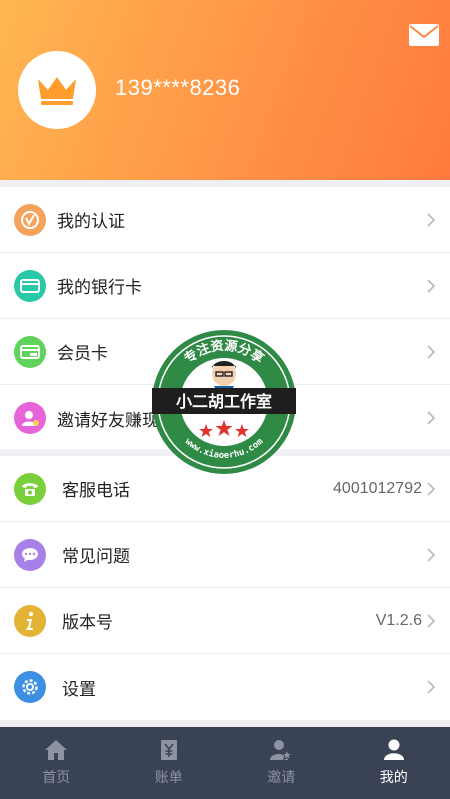 This screenshot has height=799, width=450. I want to click on chat-icon, so click(30, 554).